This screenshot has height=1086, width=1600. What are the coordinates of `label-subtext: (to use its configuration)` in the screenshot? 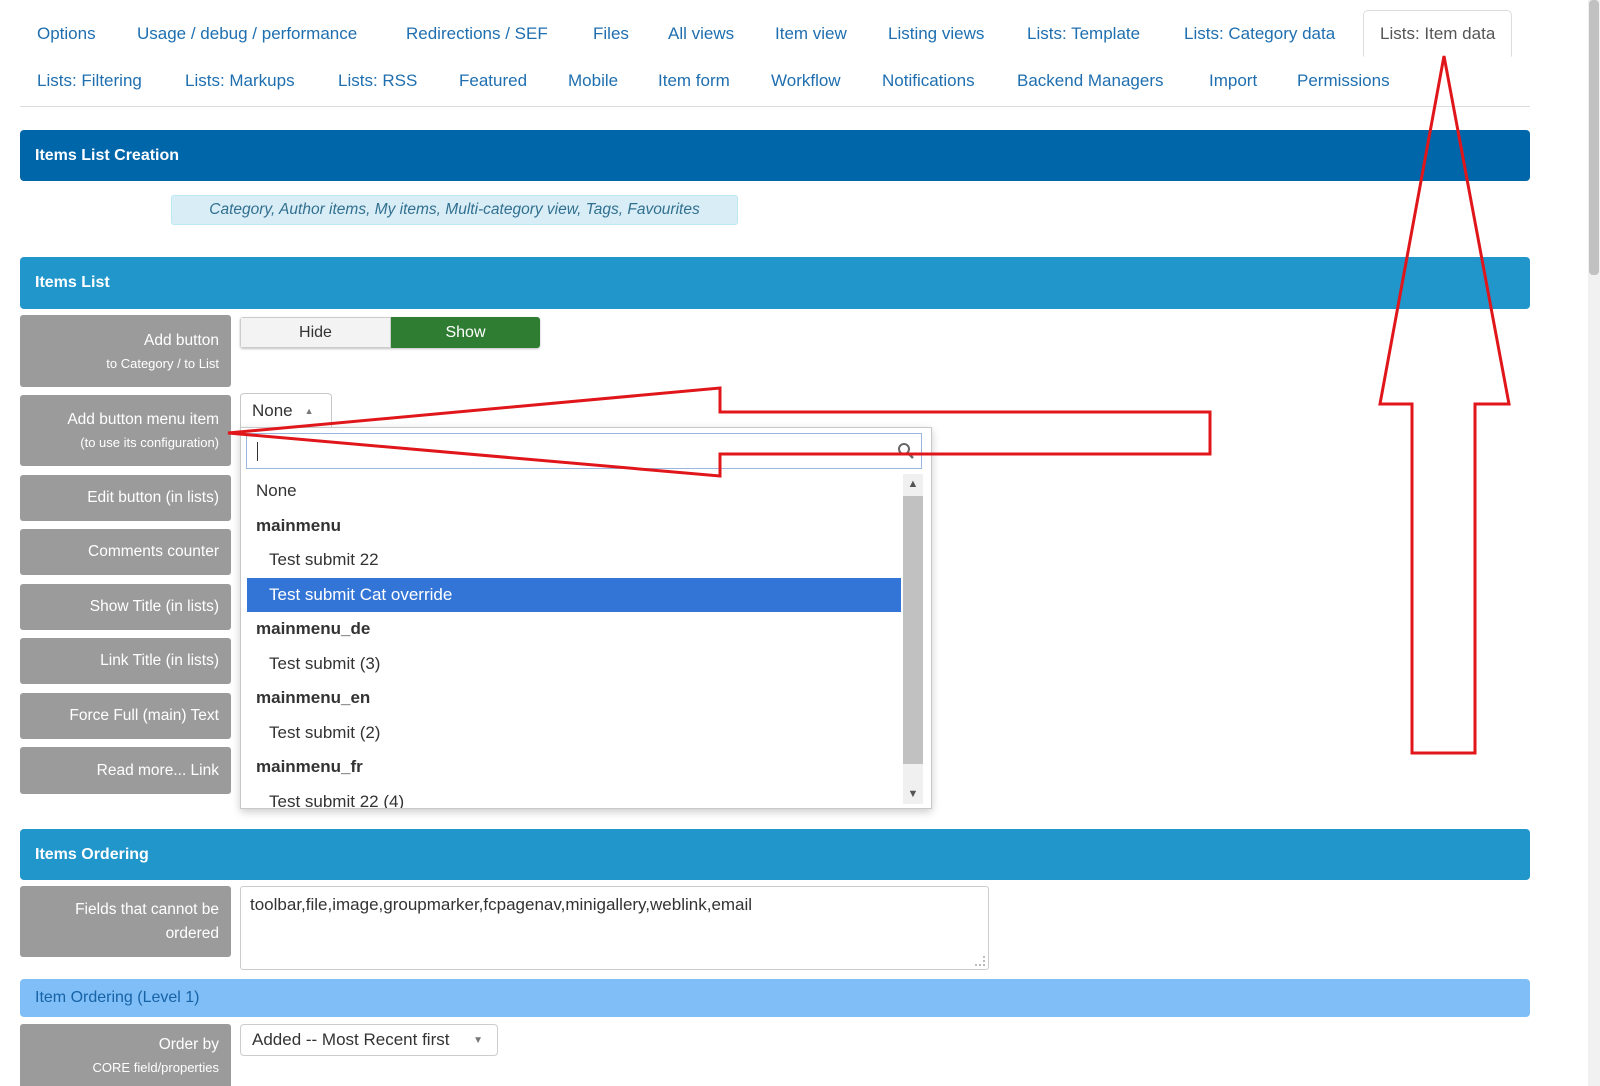 It's located at (149, 442).